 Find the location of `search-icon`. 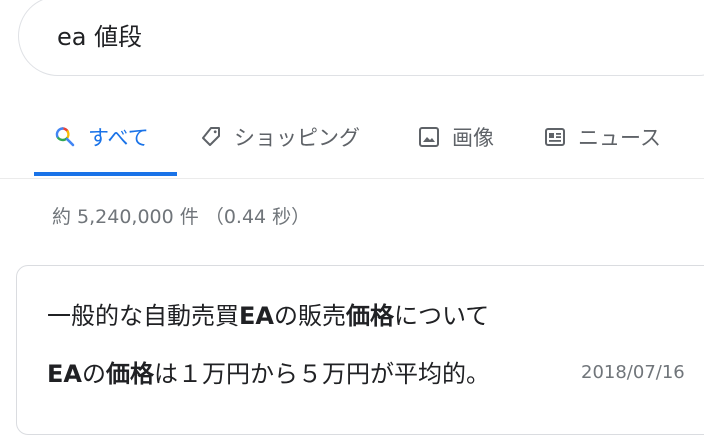

search-icon is located at coordinates (65, 137).